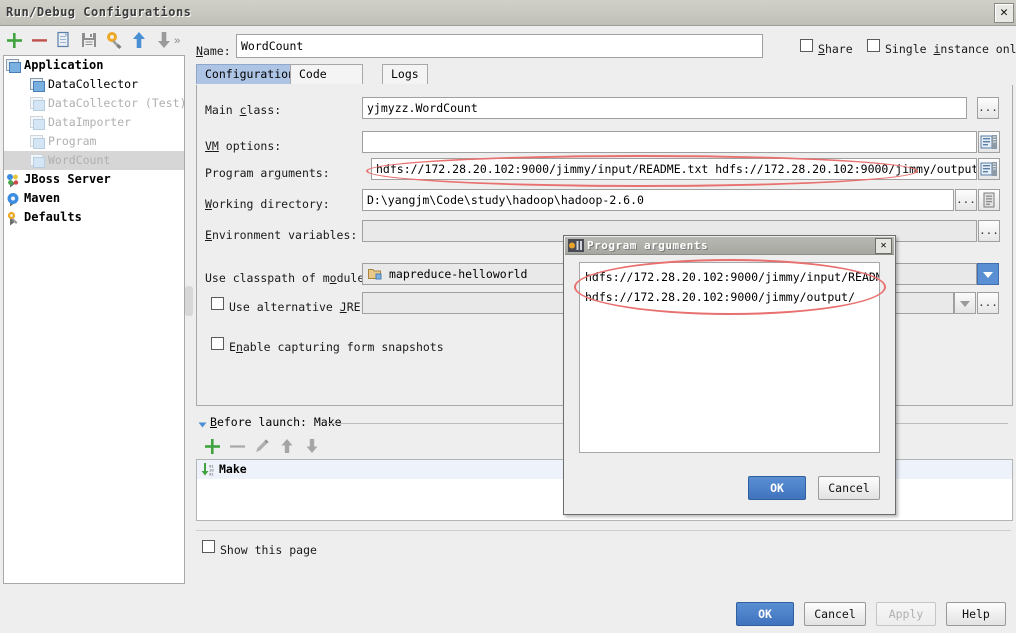 Image resolution: width=1016 pixels, height=633 pixels. What do you see at coordinates (217, 343) in the screenshot?
I see `enable-capturing-checkbox` at bounding box center [217, 343].